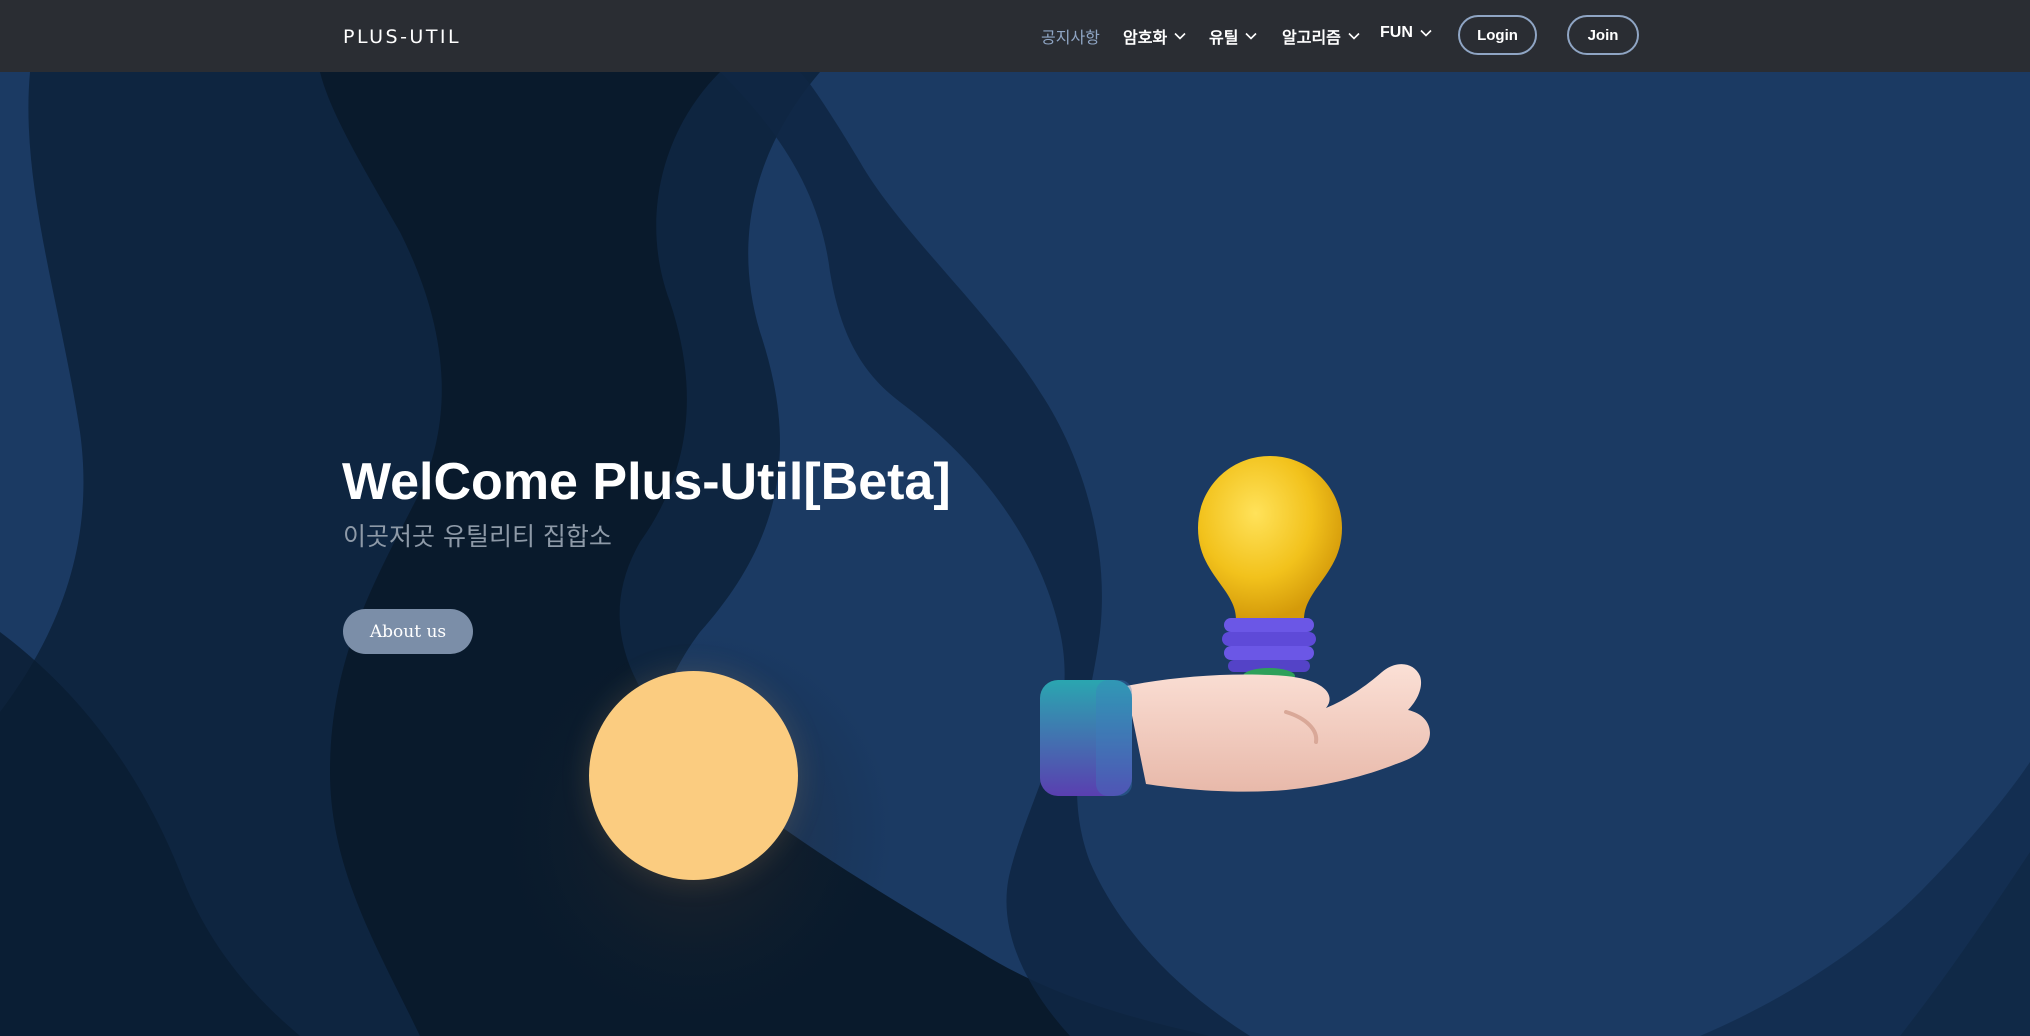 This screenshot has height=1036, width=2030. Describe the element at coordinates (402, 37) in the screenshot. I see `brand-logo: PLUS-UTIL` at that location.